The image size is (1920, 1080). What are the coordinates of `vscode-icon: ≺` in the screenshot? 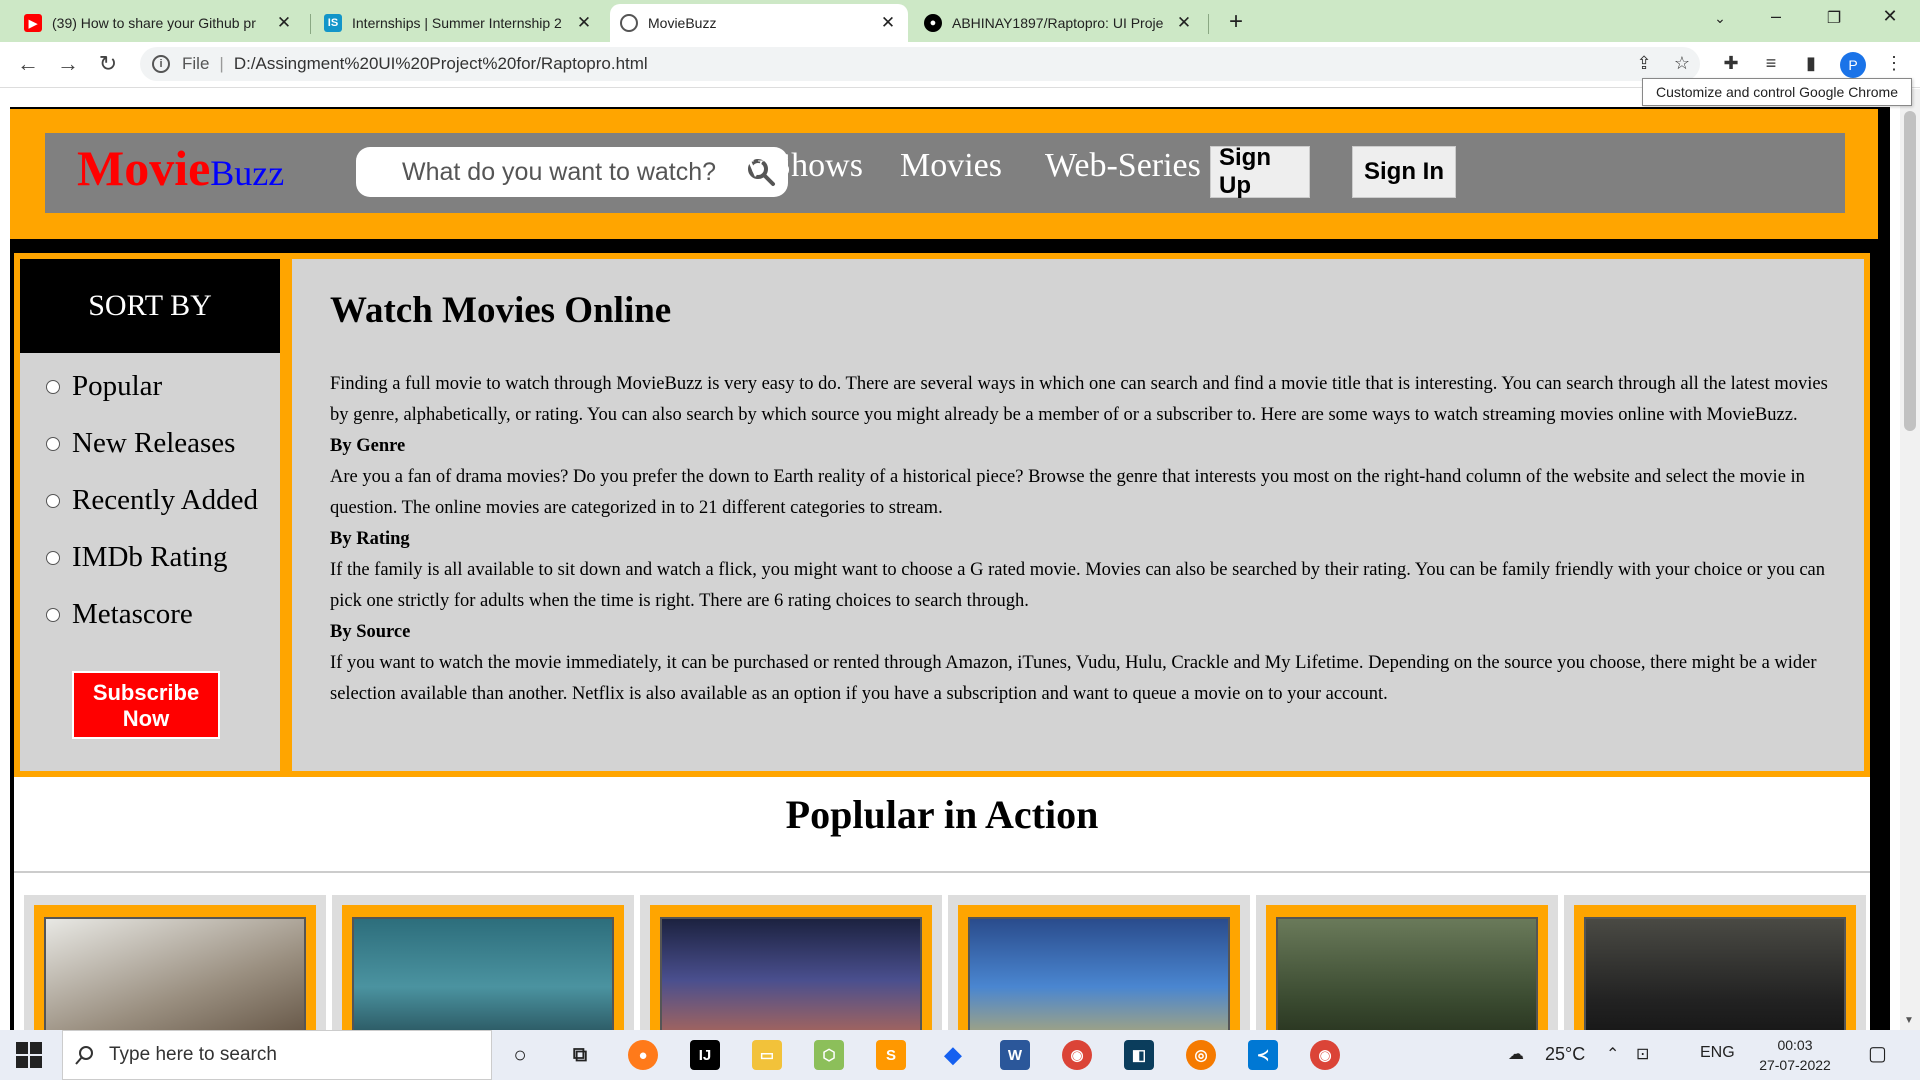 It's located at (1263, 1055).